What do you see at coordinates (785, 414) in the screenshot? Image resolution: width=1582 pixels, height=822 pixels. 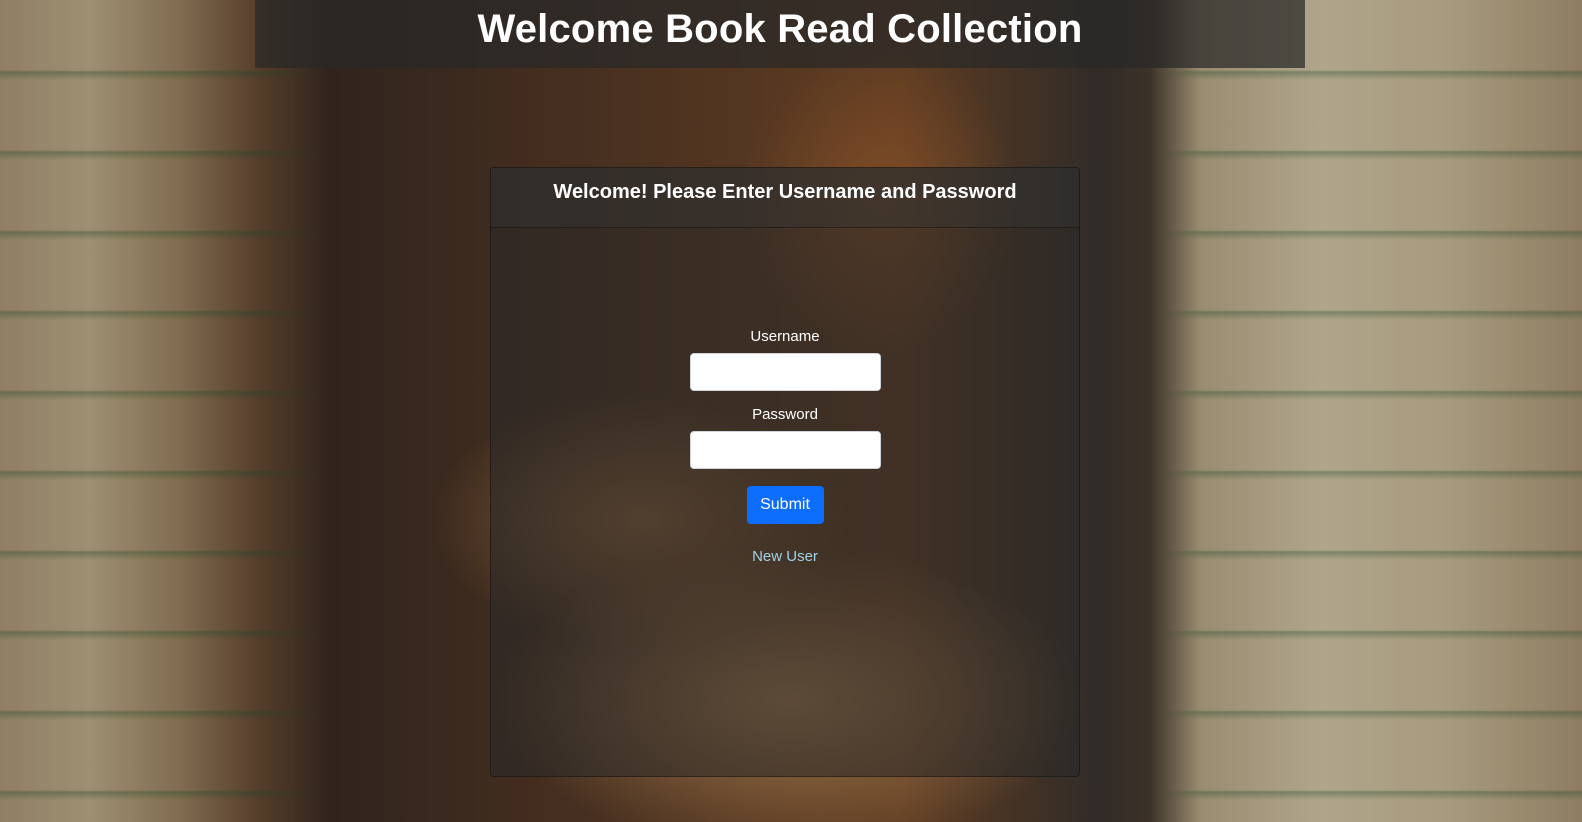 I see `password-label: Password` at bounding box center [785, 414].